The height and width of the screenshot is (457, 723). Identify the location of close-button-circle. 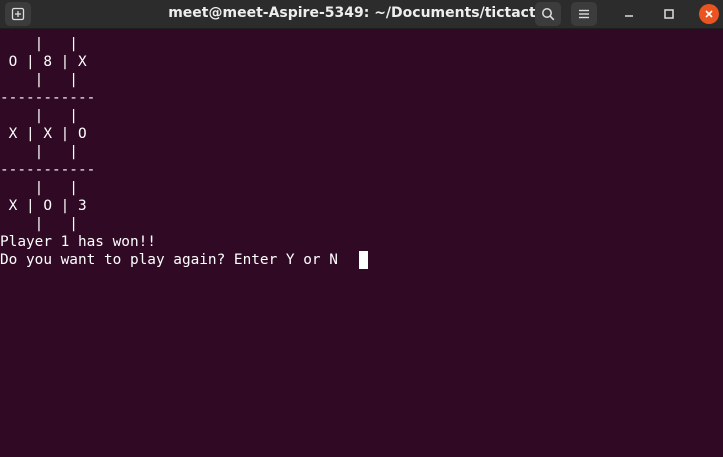
(709, 14).